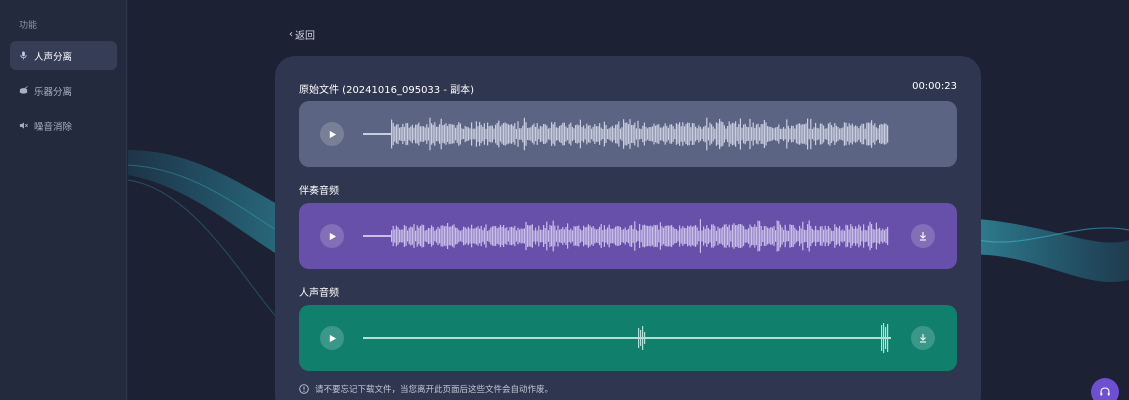  I want to click on drum-icon, so click(23, 90).